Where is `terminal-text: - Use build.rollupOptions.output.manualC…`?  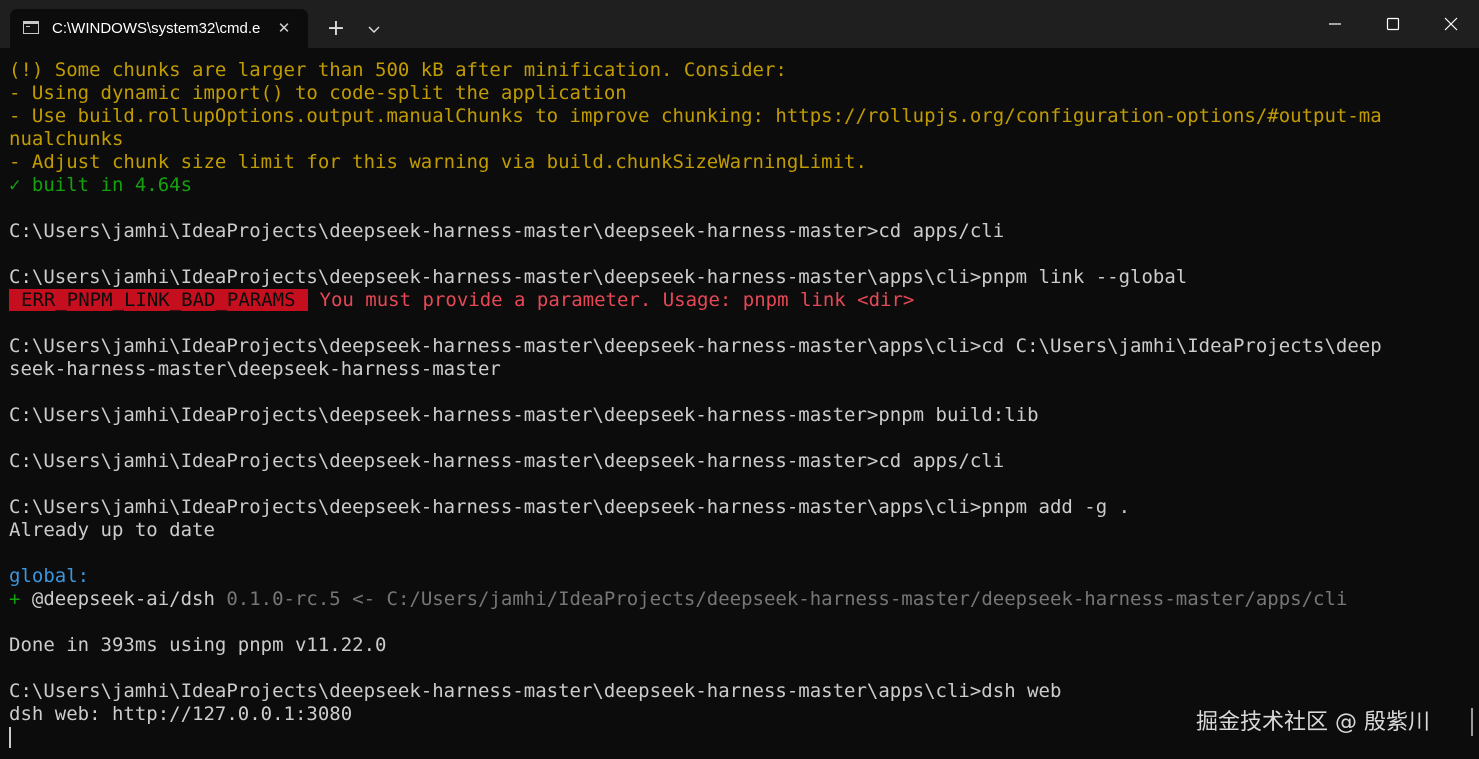
terminal-text: - Use build.rollupOptions.output.manualC… is located at coordinates (695, 116).